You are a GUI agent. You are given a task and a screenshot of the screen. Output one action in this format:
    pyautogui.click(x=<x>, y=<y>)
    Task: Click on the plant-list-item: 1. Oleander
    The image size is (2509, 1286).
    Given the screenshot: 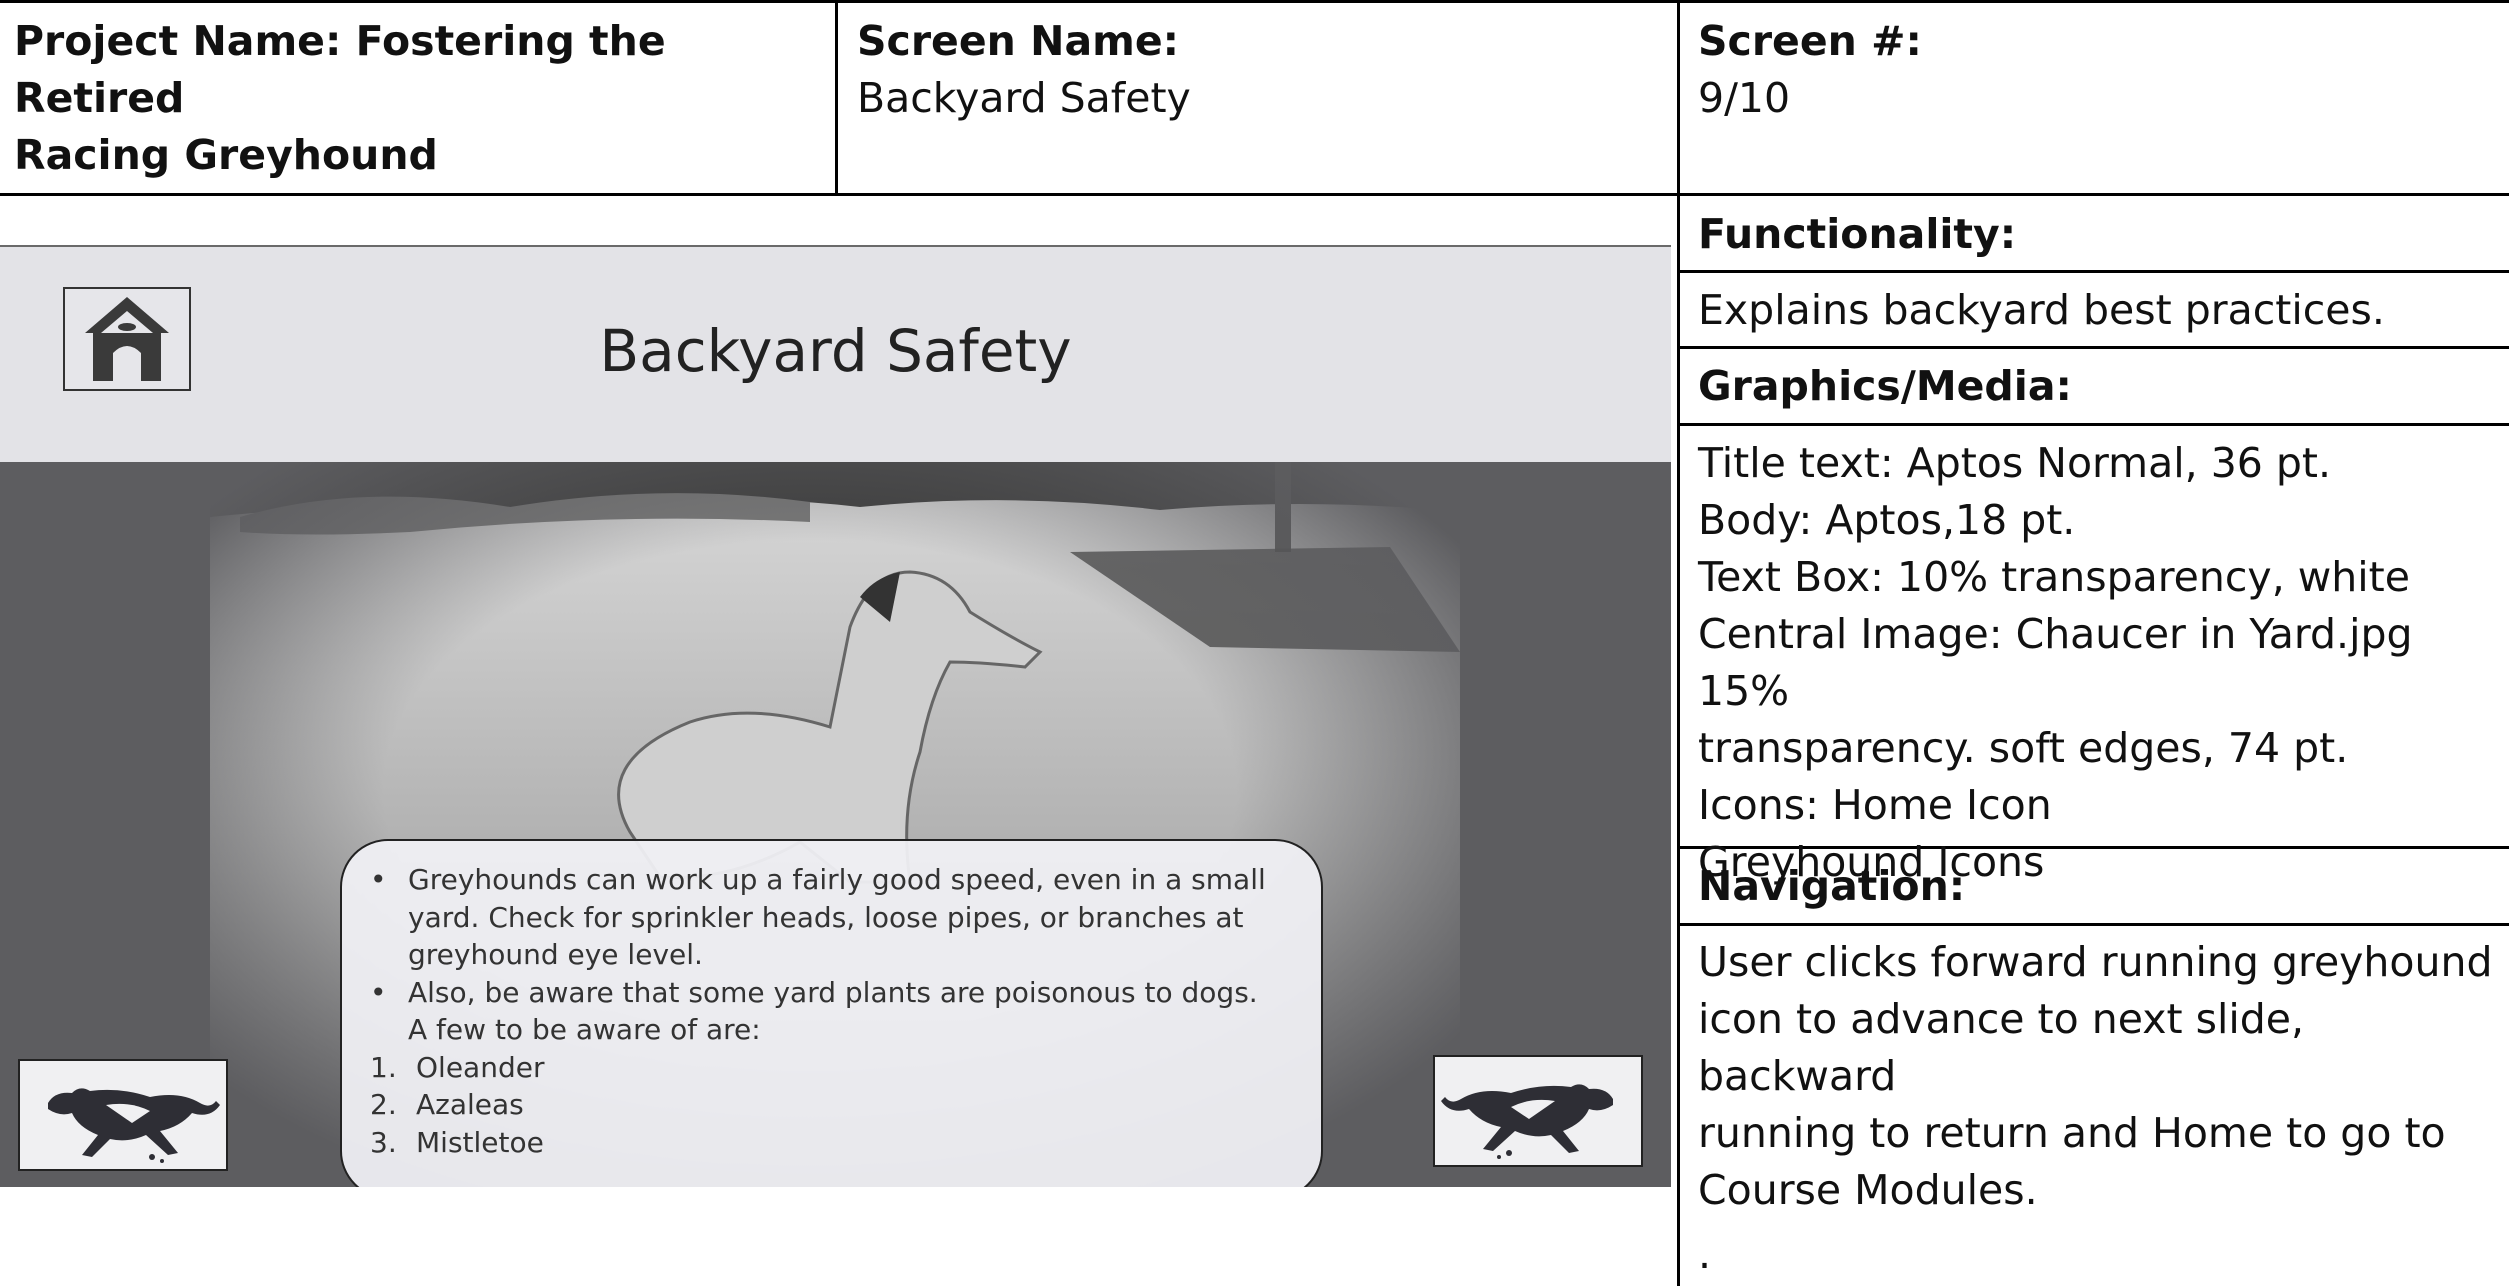 What is the action you would take?
    pyautogui.click(x=825, y=1068)
    